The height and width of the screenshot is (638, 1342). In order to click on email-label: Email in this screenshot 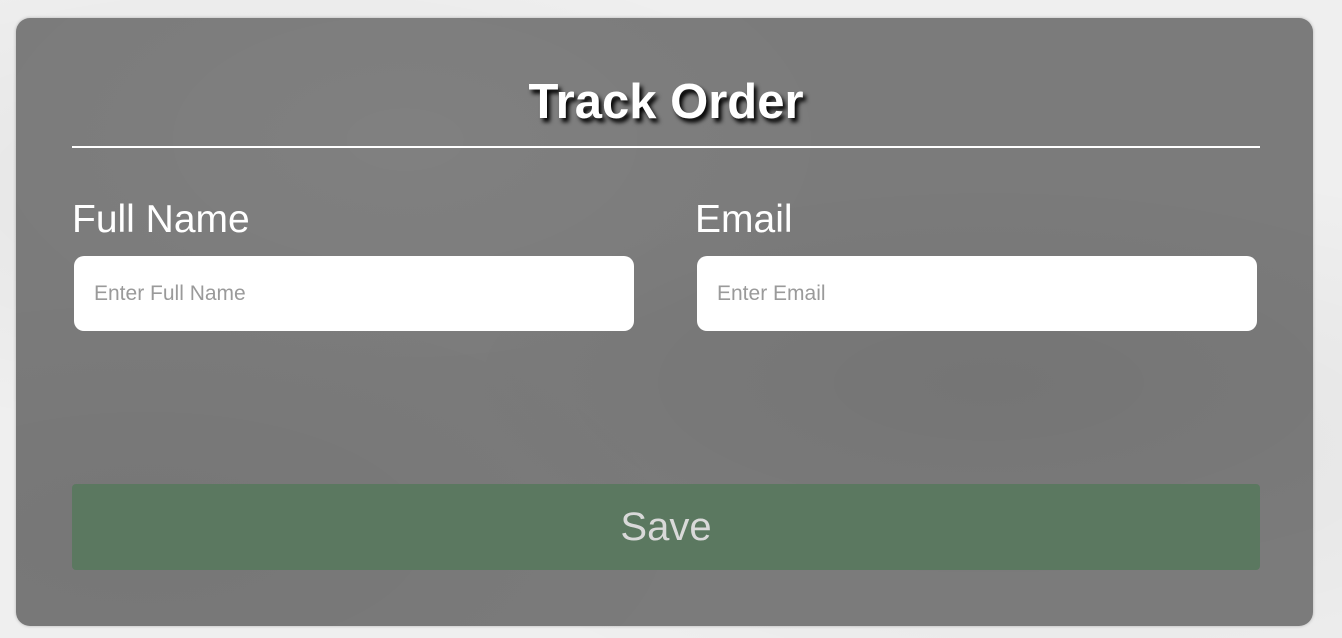, I will do `click(744, 219)`.